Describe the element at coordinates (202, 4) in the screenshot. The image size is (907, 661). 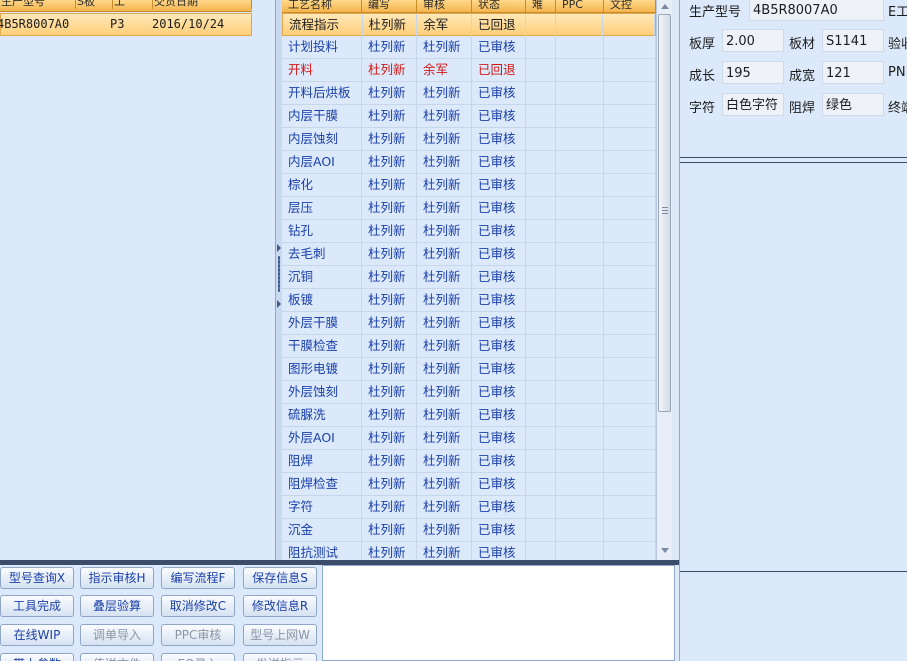
I see `header-delivery-date: 交货日期` at that location.